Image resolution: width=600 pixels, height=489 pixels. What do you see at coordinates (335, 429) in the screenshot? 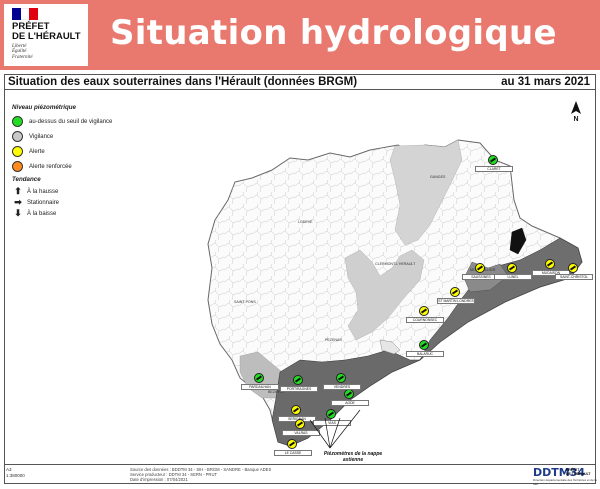
I see `annotation-arrows` at bounding box center [335, 429].